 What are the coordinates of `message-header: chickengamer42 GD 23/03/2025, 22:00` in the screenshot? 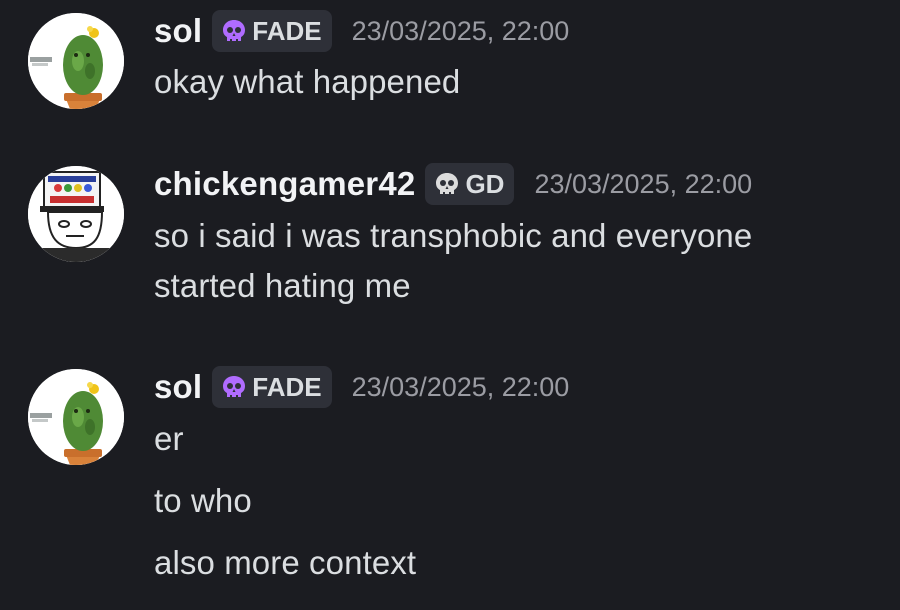 It's located at (453, 184).